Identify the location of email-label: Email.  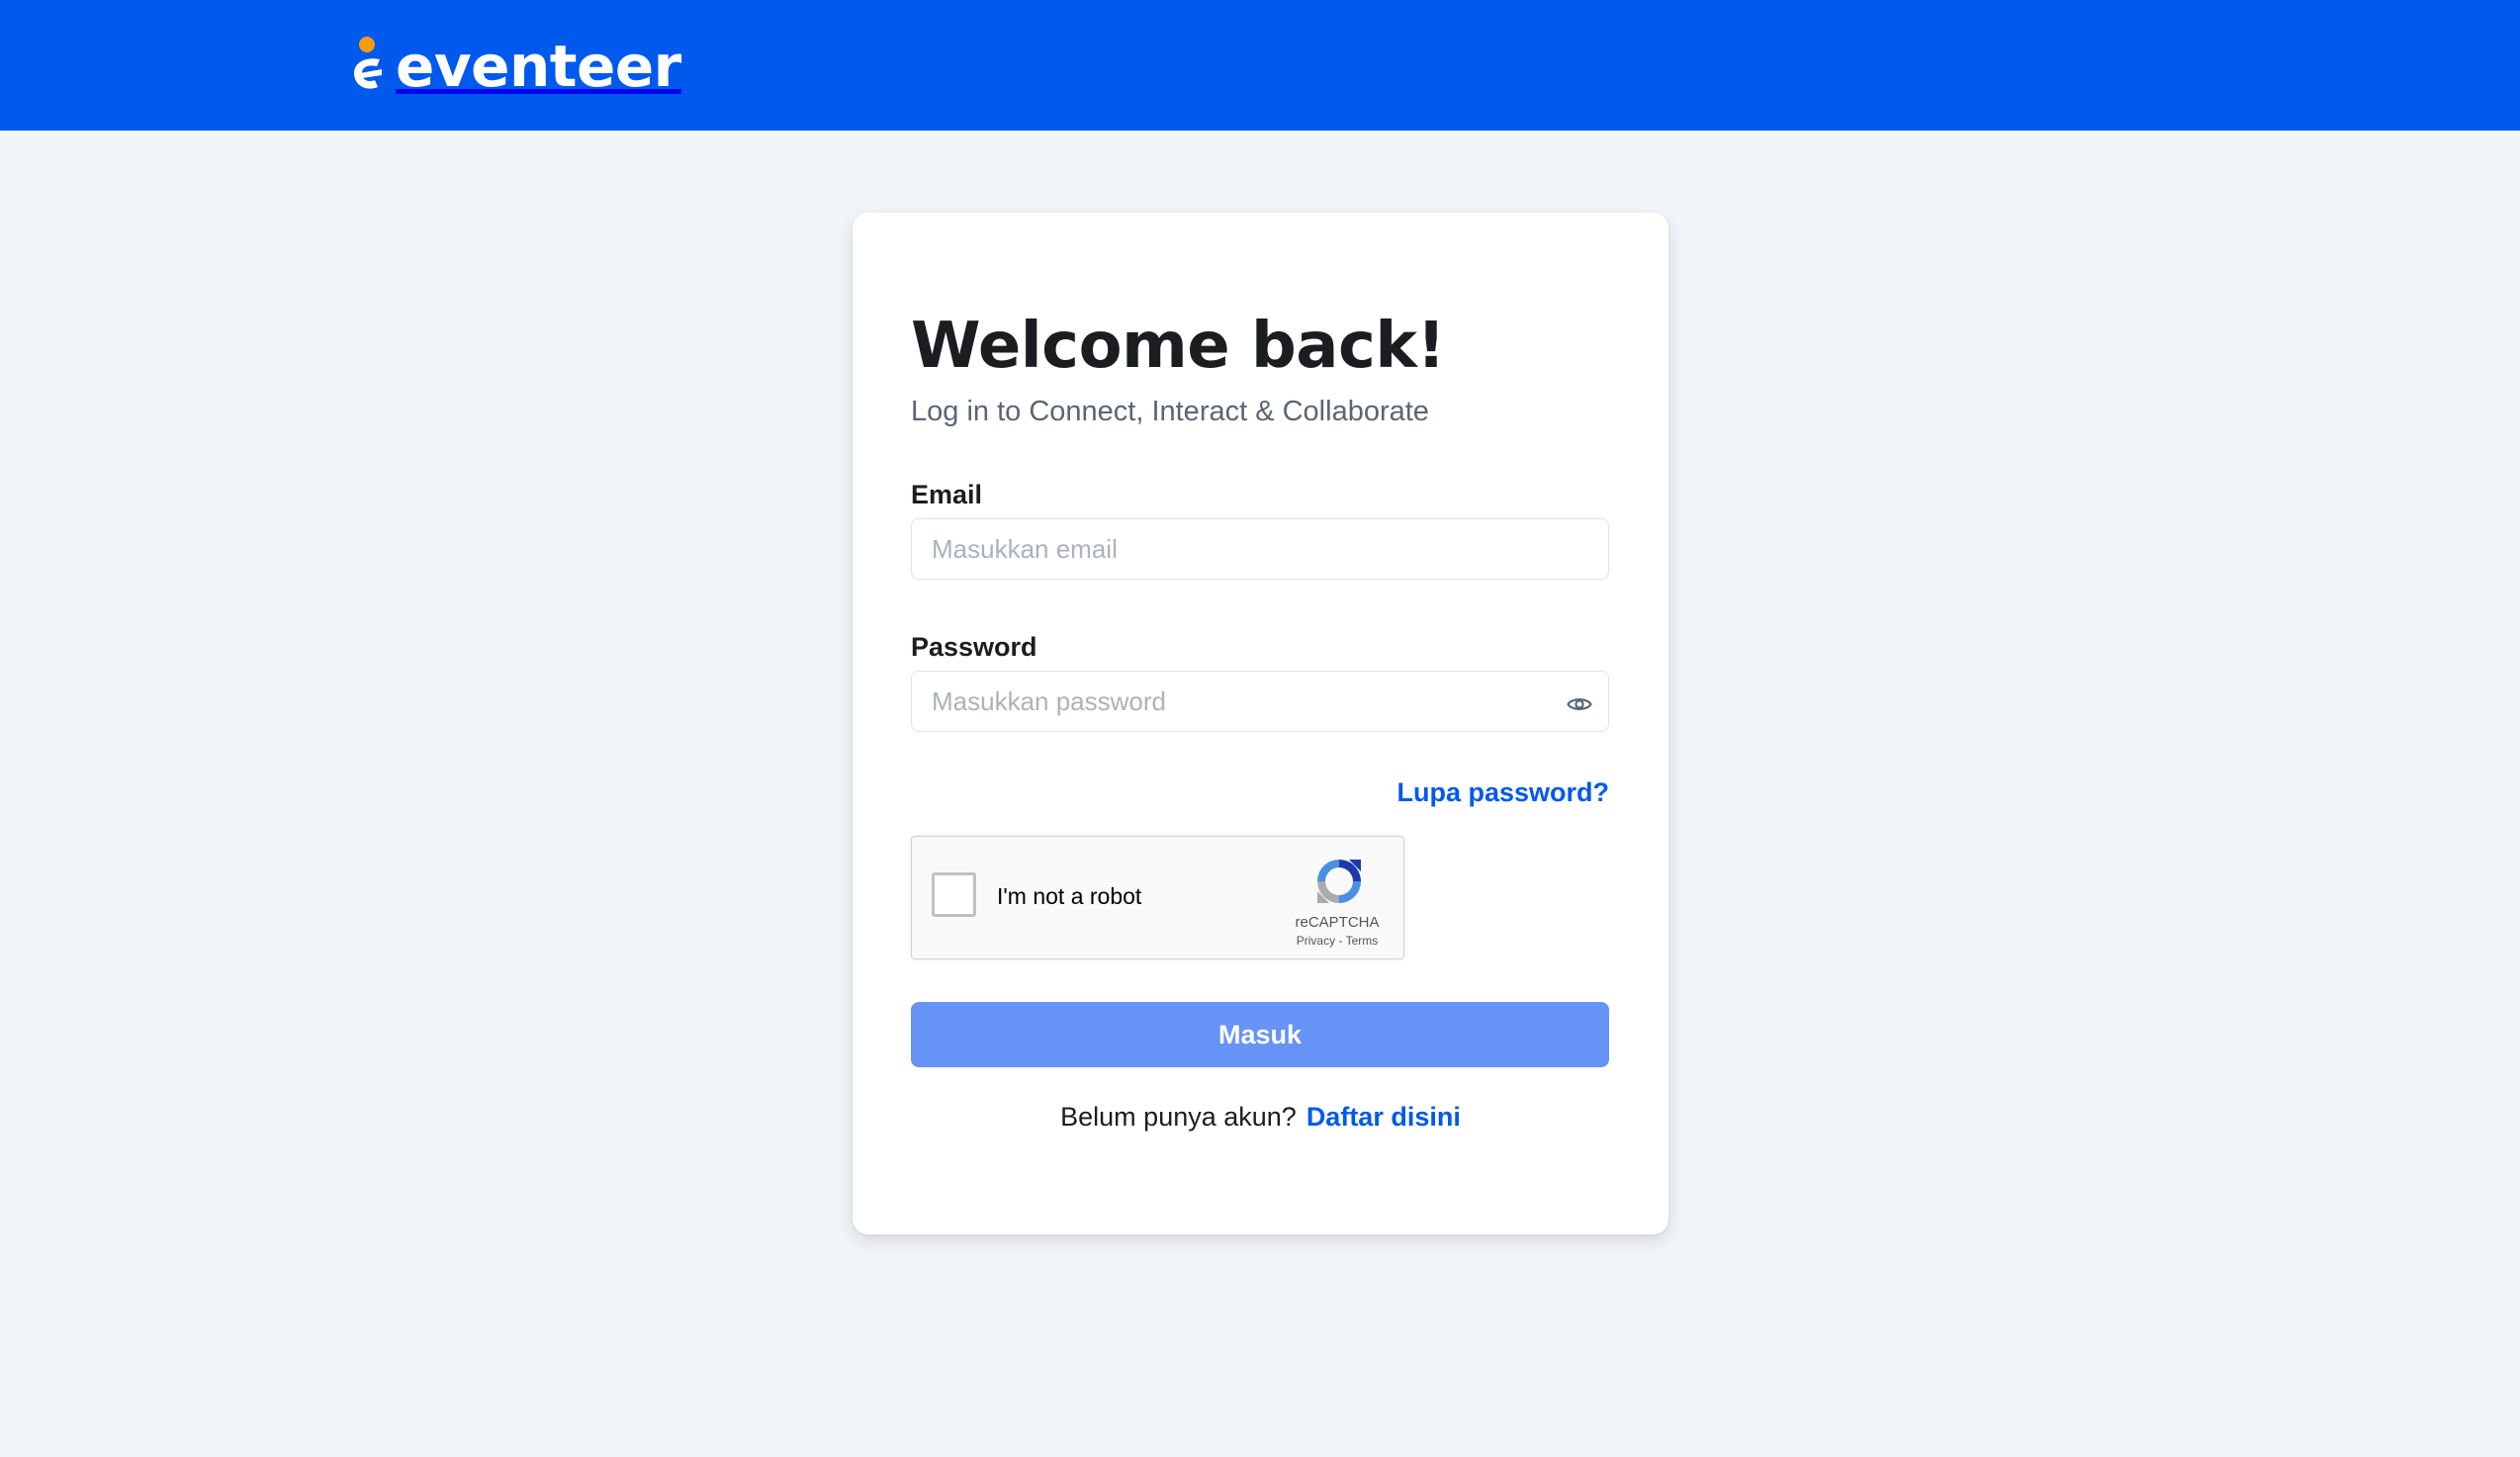
(947, 494).